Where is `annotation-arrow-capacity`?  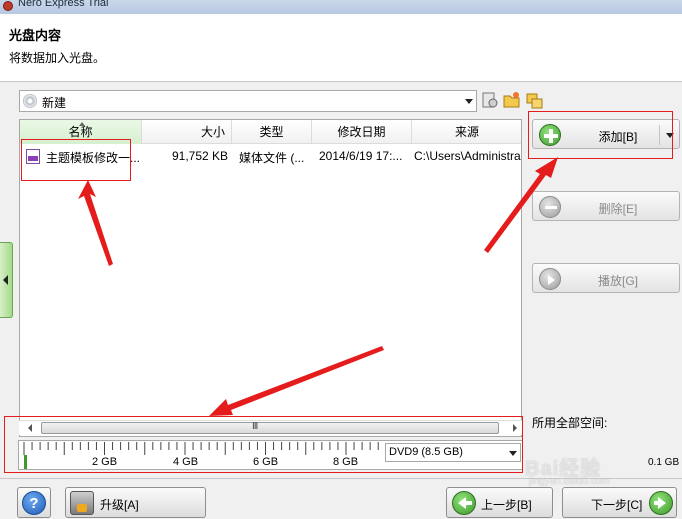
annotation-arrow-capacity is located at coordinates (296, 381).